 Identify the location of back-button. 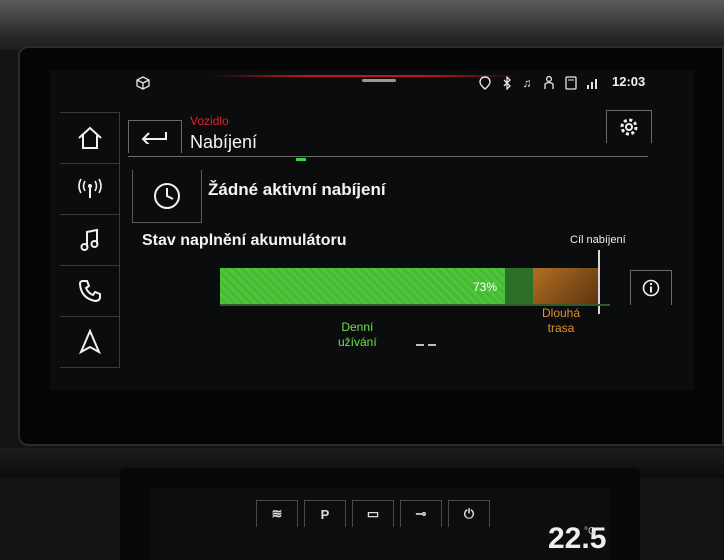
(155, 136).